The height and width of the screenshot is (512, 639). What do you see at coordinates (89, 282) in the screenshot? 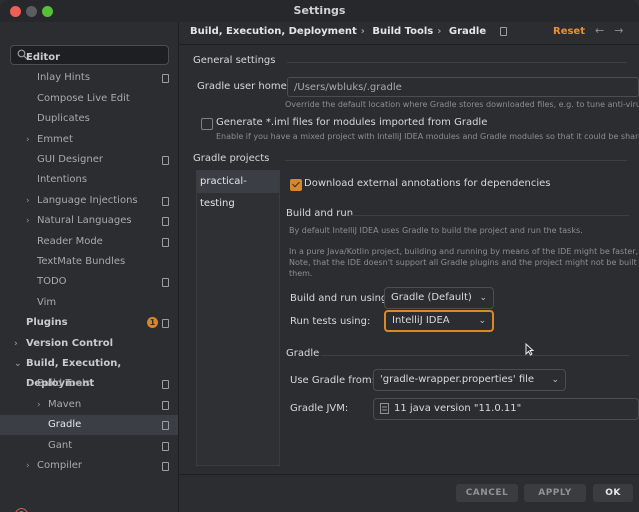
I see `sidebar-item-todo: TODO` at bounding box center [89, 282].